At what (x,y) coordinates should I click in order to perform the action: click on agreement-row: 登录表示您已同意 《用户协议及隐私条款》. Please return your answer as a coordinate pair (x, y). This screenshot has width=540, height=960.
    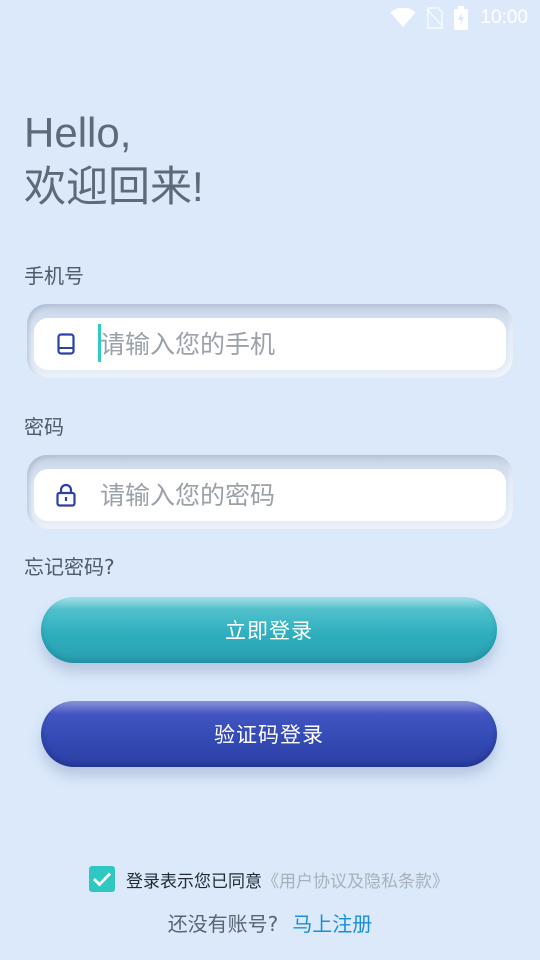
    Looking at the image, I should click on (269, 879).